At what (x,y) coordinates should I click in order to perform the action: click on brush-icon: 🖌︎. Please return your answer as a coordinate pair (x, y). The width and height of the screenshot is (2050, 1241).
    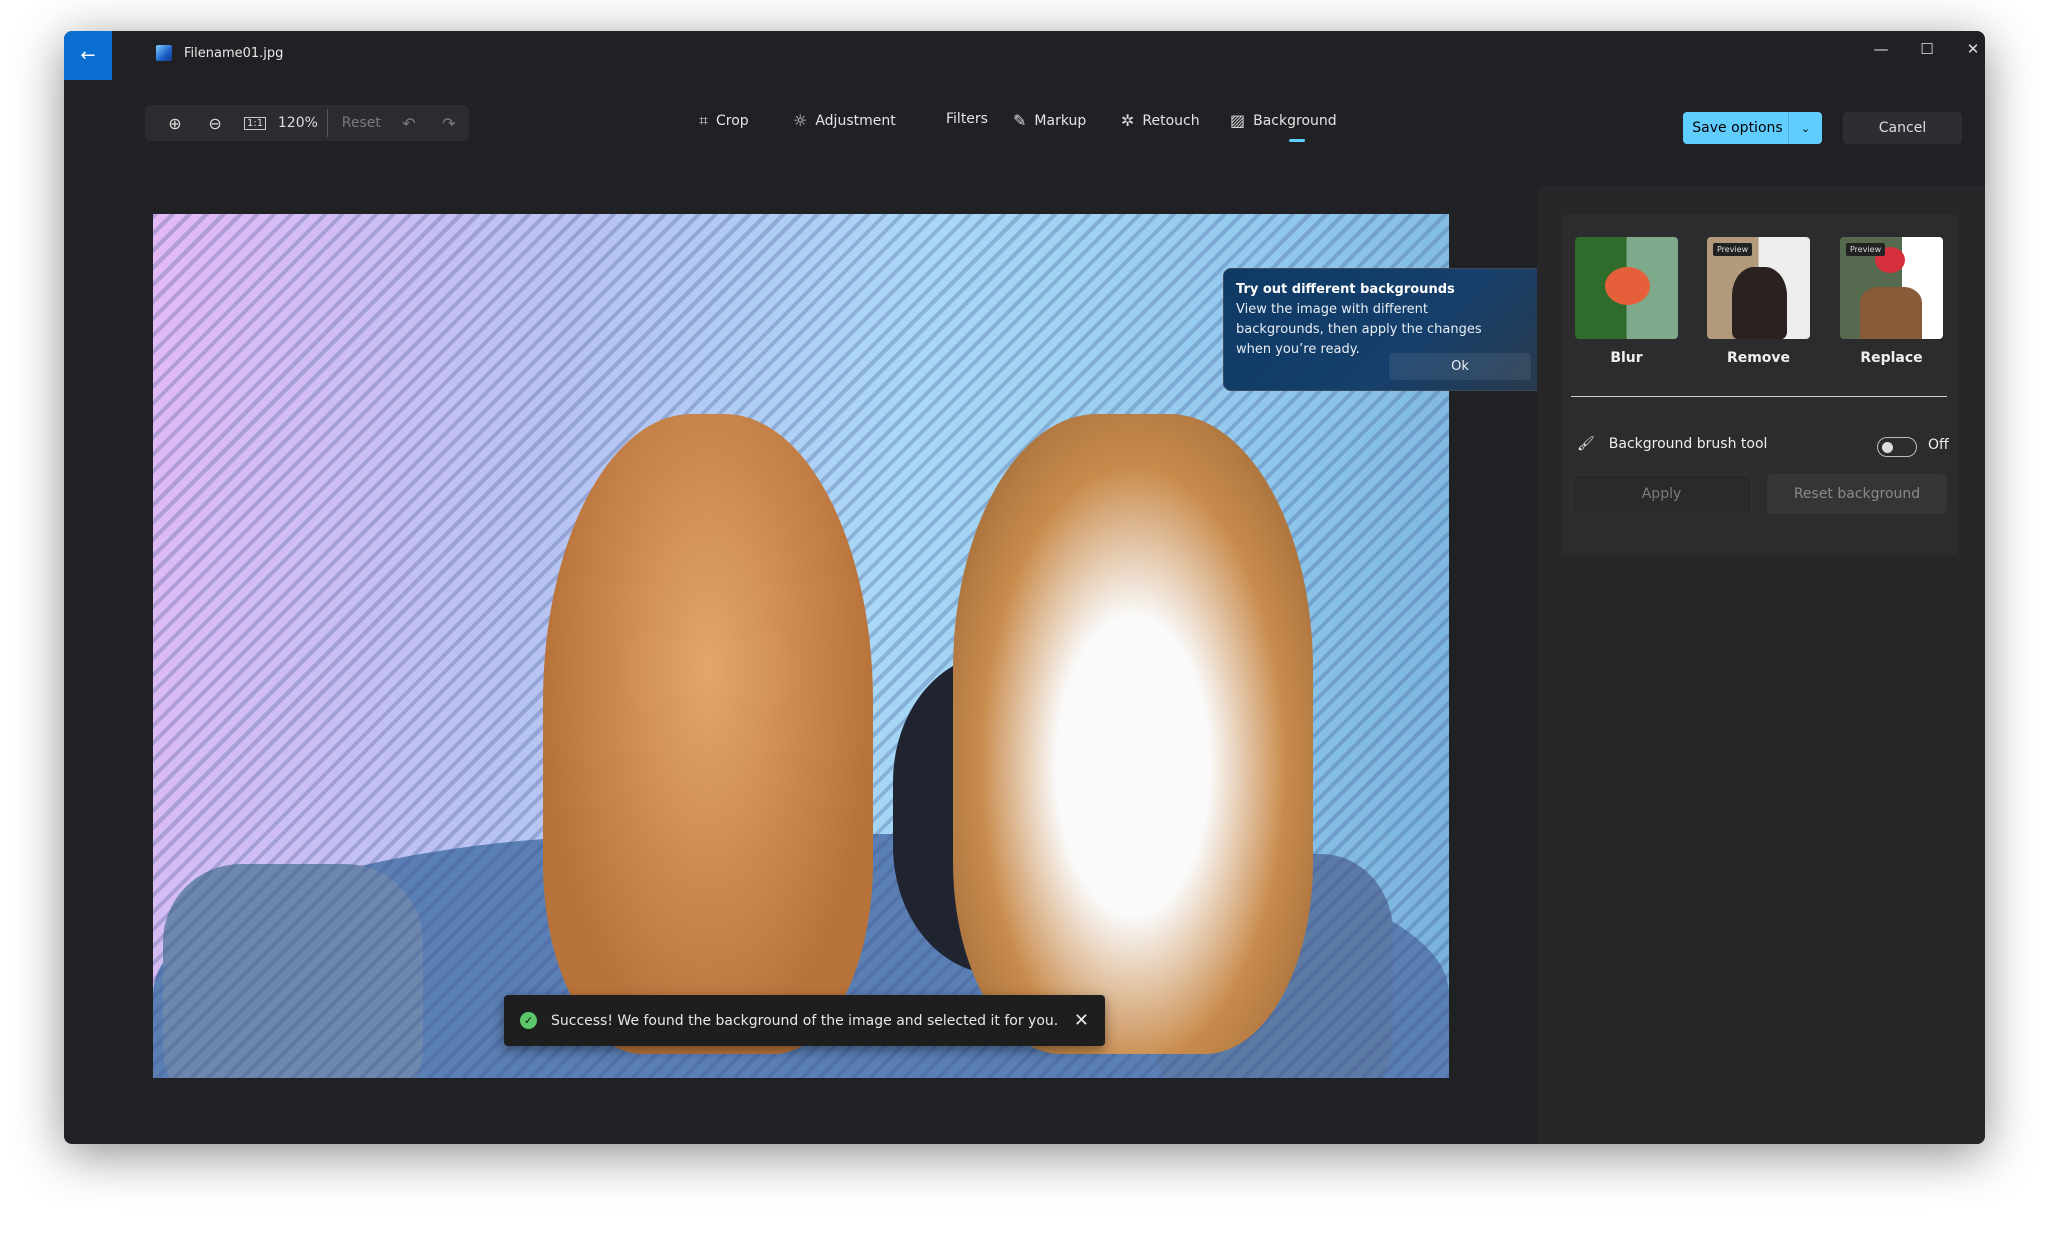
    Looking at the image, I should click on (1586, 444).